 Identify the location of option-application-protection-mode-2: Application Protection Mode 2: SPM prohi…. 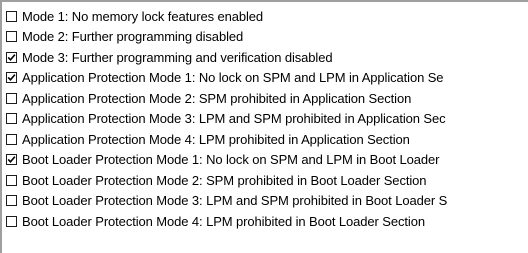
(267, 98).